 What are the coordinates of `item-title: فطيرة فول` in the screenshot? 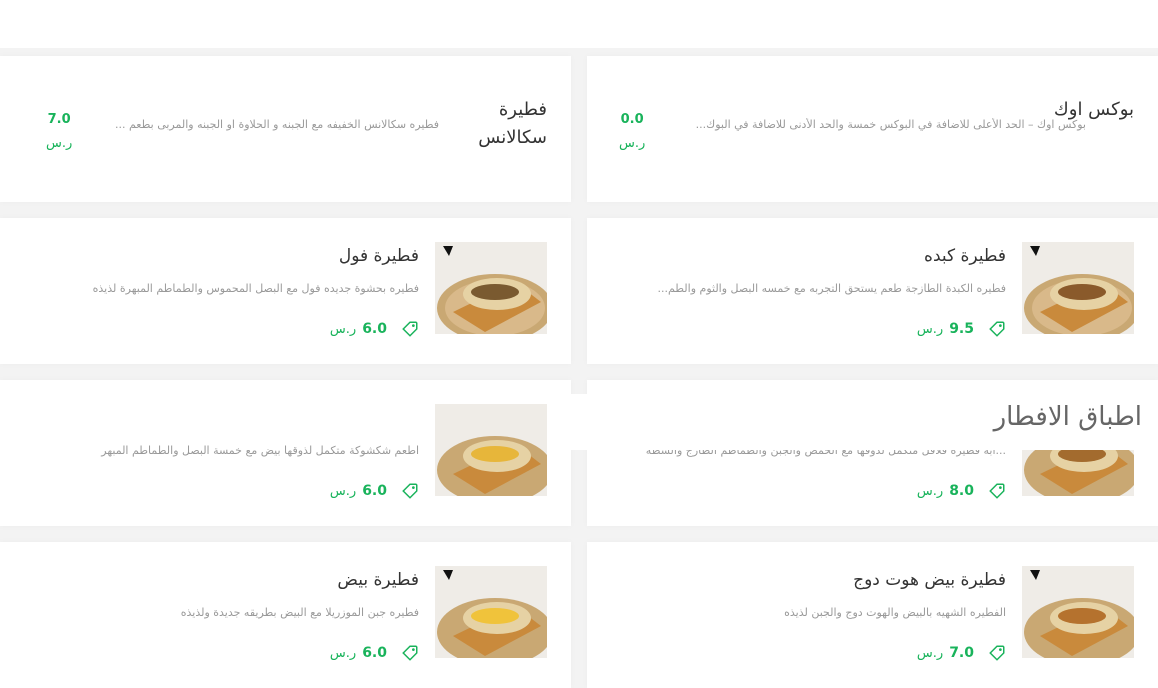 It's located at (378, 256).